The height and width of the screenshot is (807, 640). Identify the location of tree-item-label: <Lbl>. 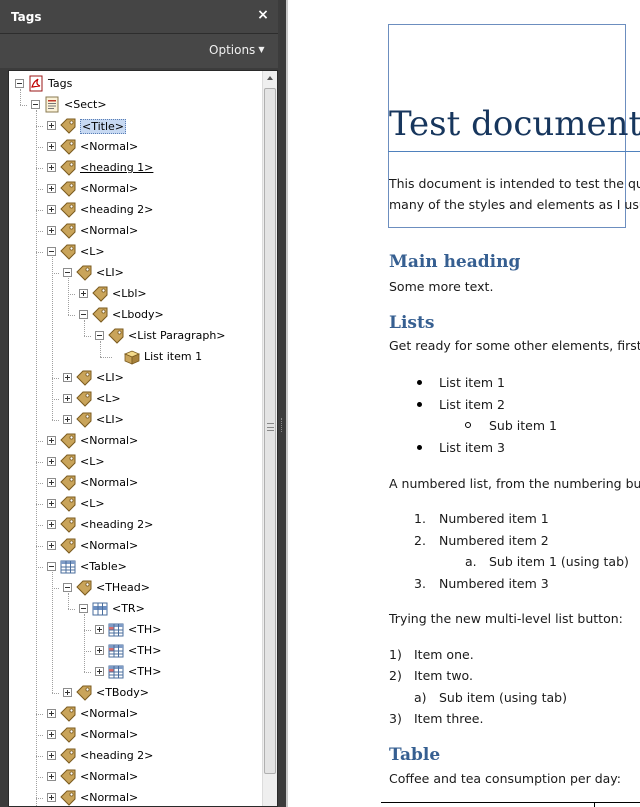
(129, 293).